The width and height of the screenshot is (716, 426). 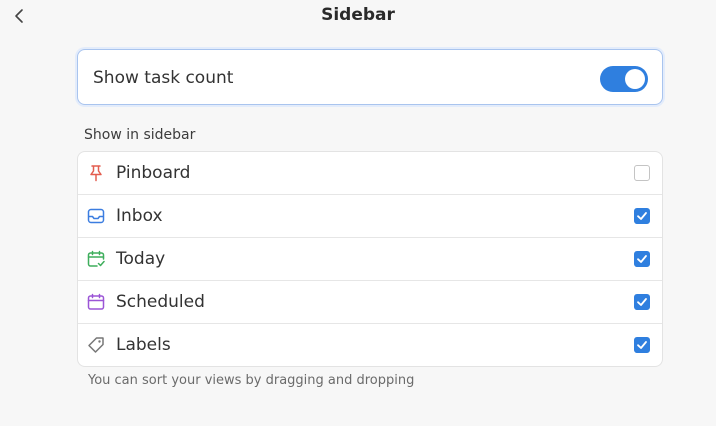 I want to click on scheduled-checkbox, so click(x=642, y=302).